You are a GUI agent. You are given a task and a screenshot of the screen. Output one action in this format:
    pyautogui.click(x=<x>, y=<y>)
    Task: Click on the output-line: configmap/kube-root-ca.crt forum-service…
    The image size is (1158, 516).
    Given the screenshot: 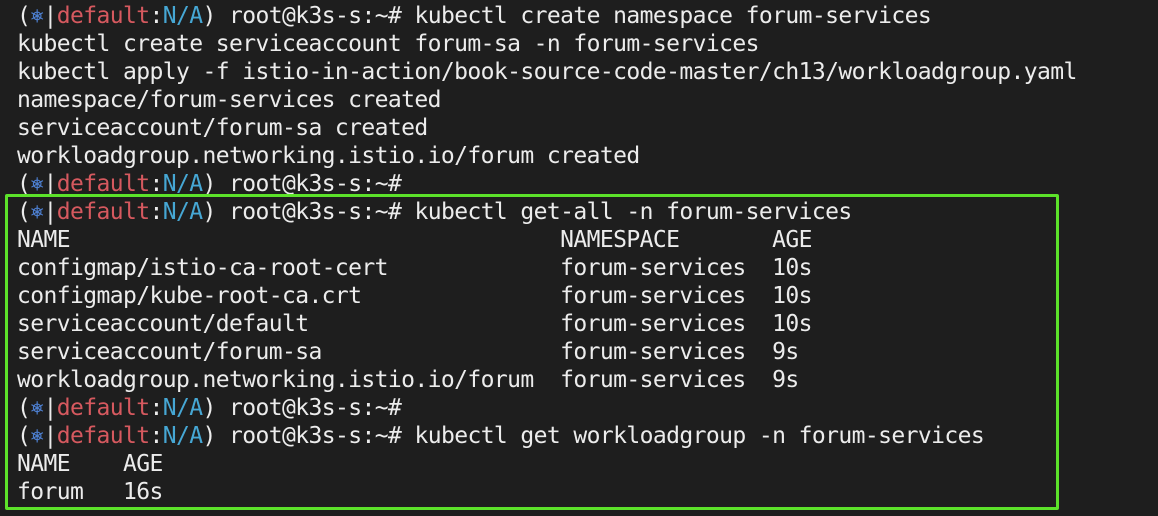 What is the action you would take?
    pyautogui.click(x=587, y=296)
    